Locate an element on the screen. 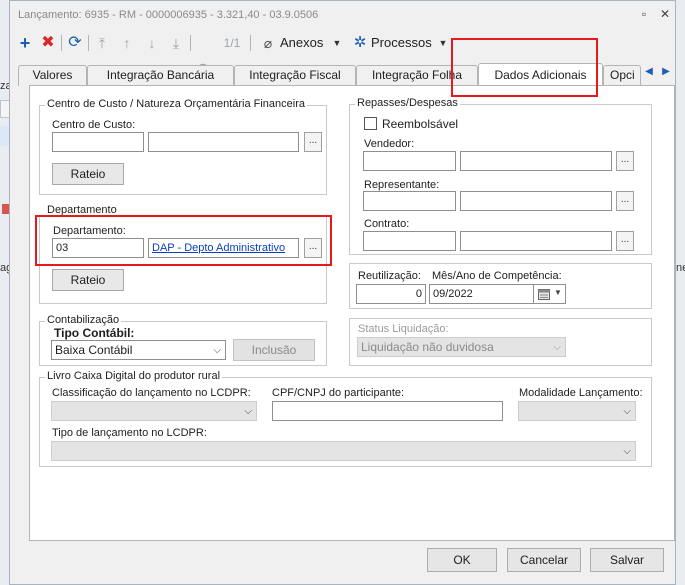  tipo-lancamento-label: Tipo de lançamento no LCDPR: is located at coordinates (129, 433).